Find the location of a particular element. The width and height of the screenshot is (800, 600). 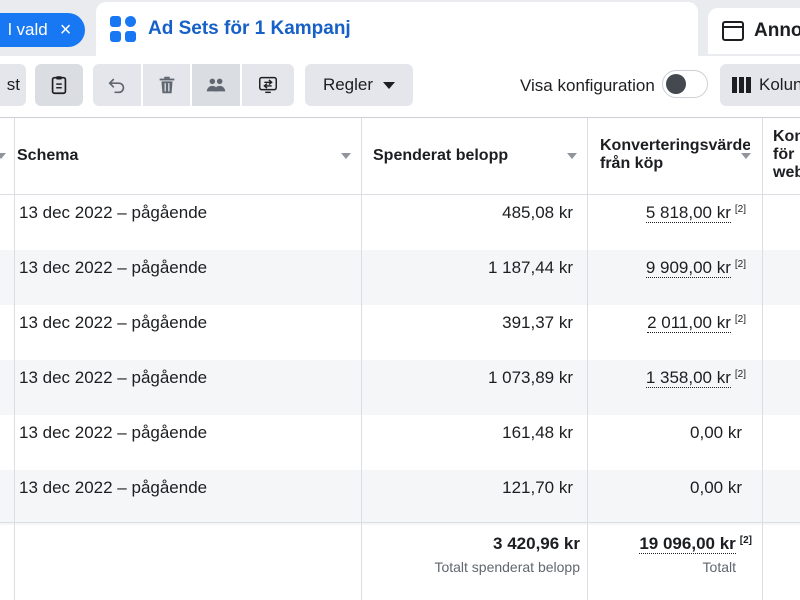

cell-spent: 1 187,44 kr is located at coordinates (530, 267).